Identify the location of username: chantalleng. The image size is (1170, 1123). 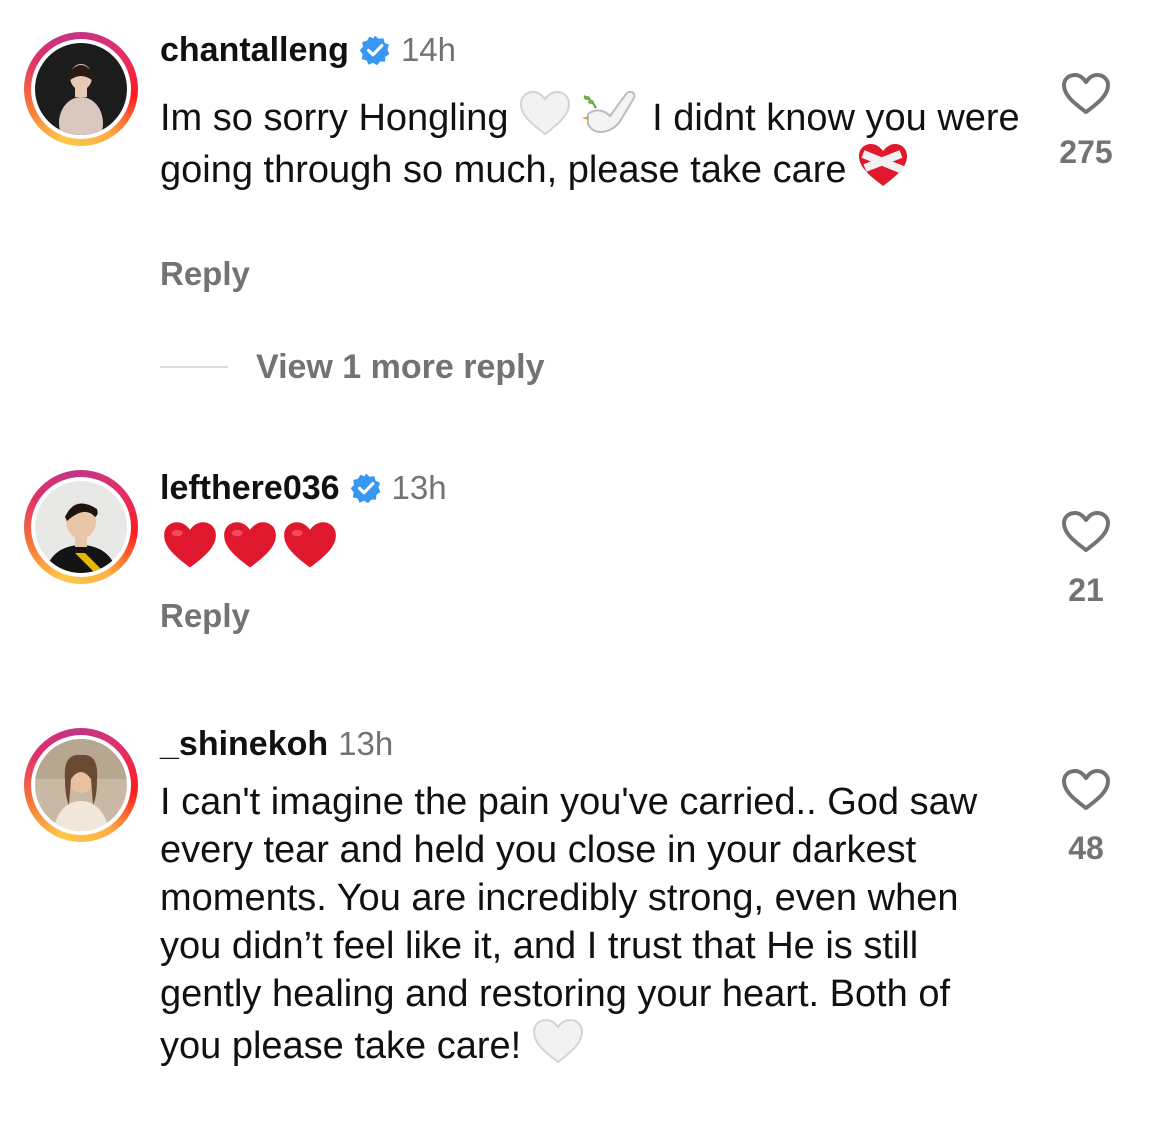
(254, 50).